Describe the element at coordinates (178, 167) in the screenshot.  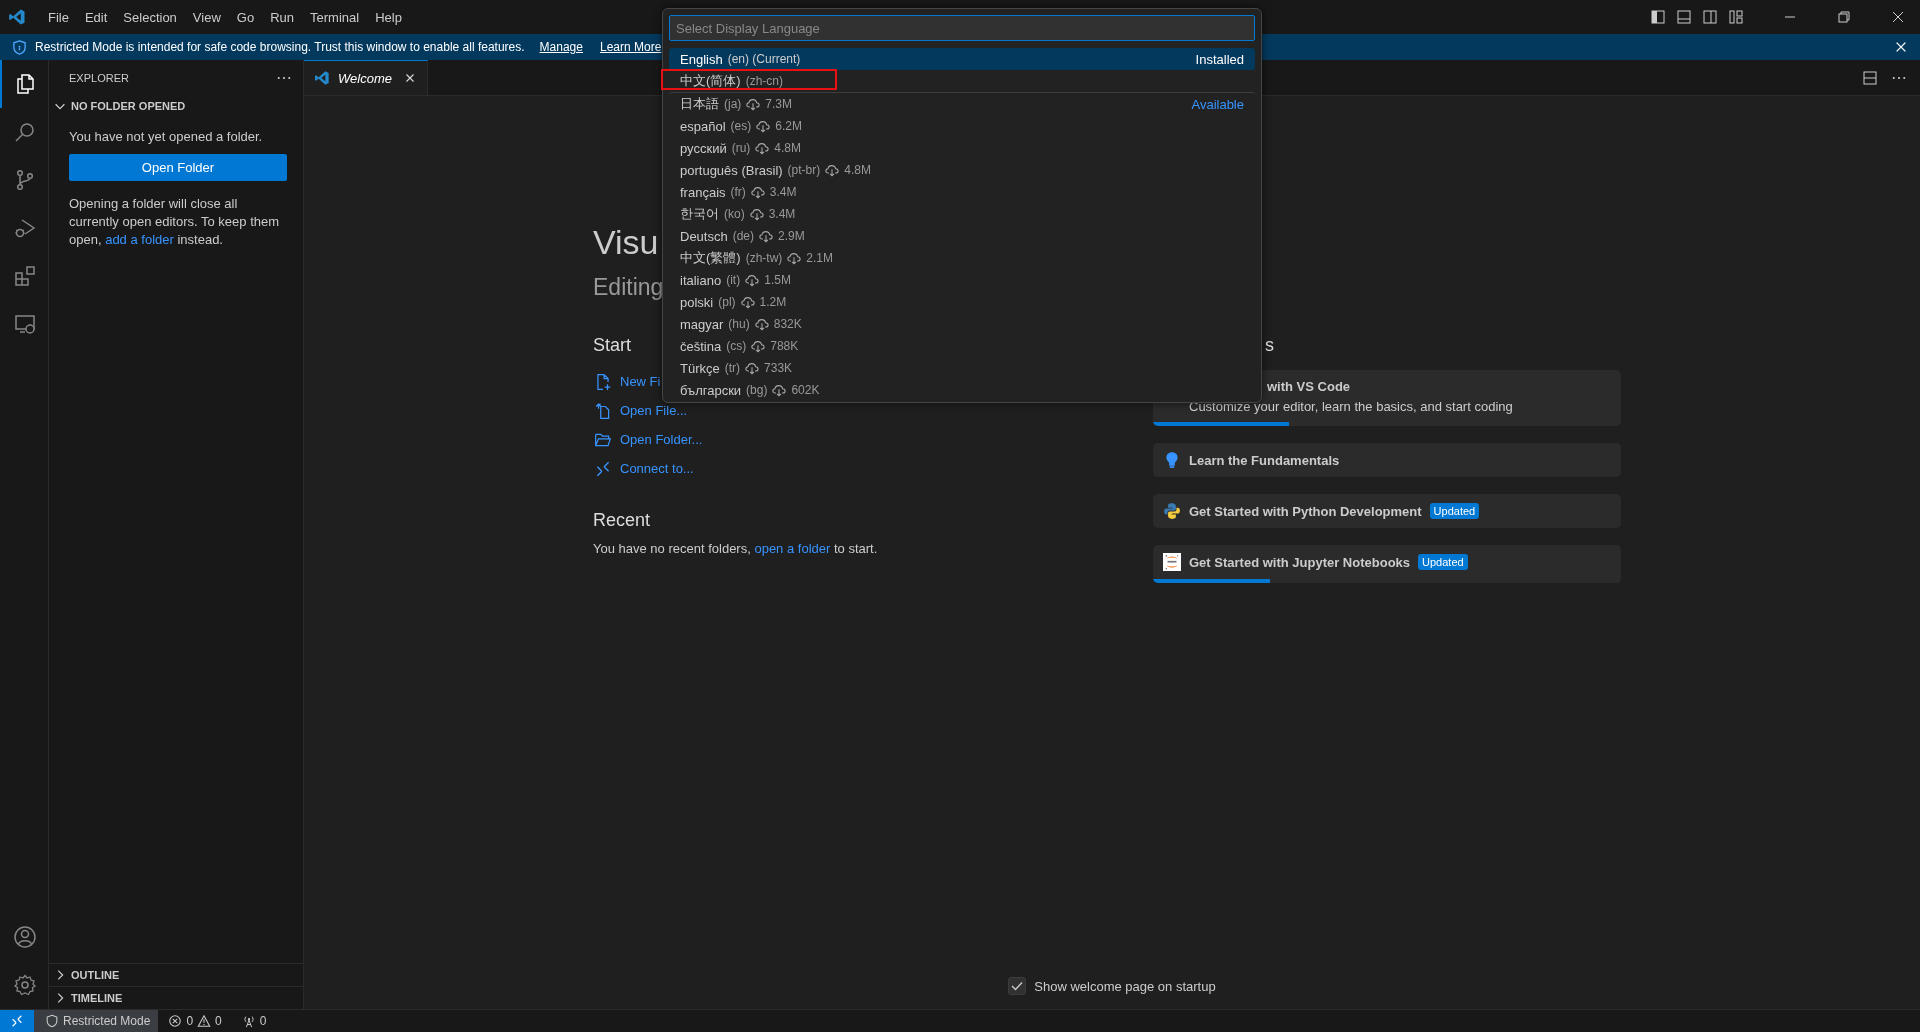
I see `open-folder-button: Open Folder` at that location.